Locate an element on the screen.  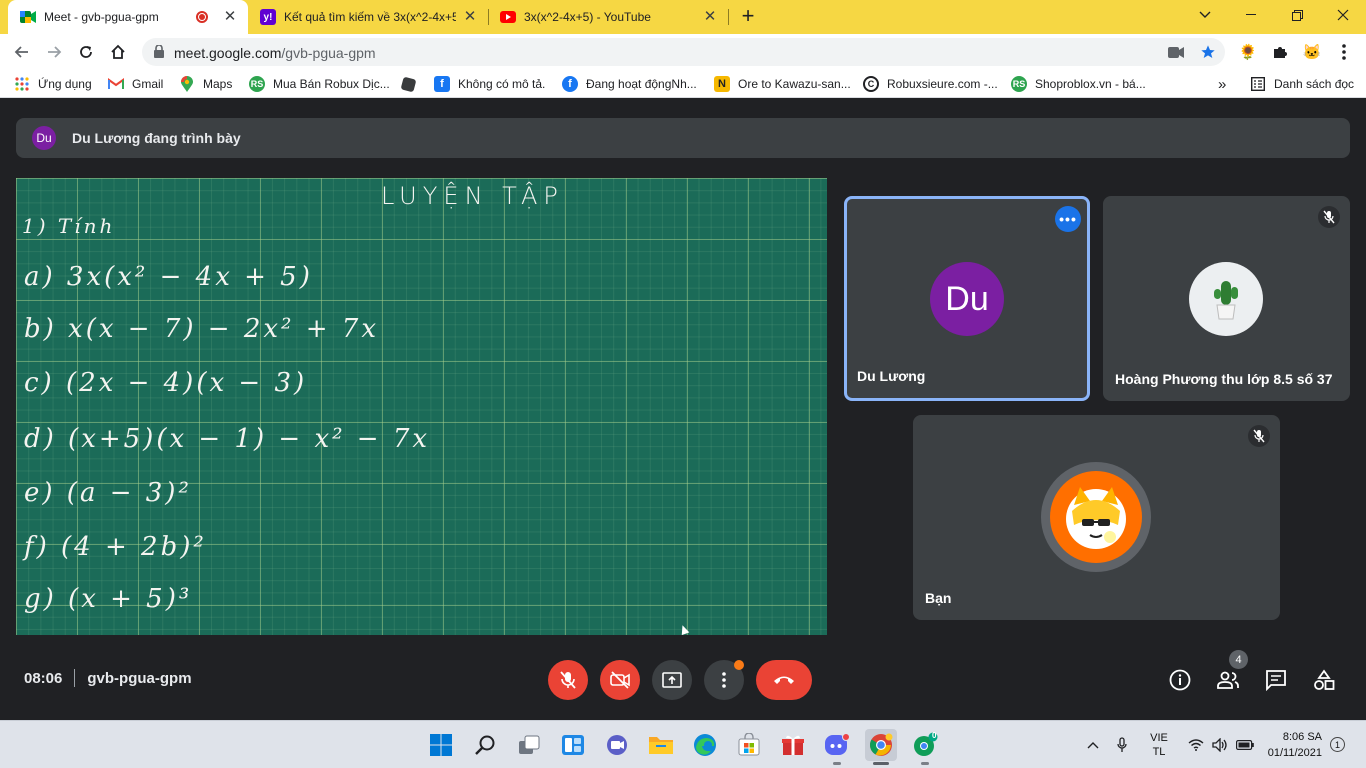
bookmark-label: Gmail is located at coordinates (148, 84).